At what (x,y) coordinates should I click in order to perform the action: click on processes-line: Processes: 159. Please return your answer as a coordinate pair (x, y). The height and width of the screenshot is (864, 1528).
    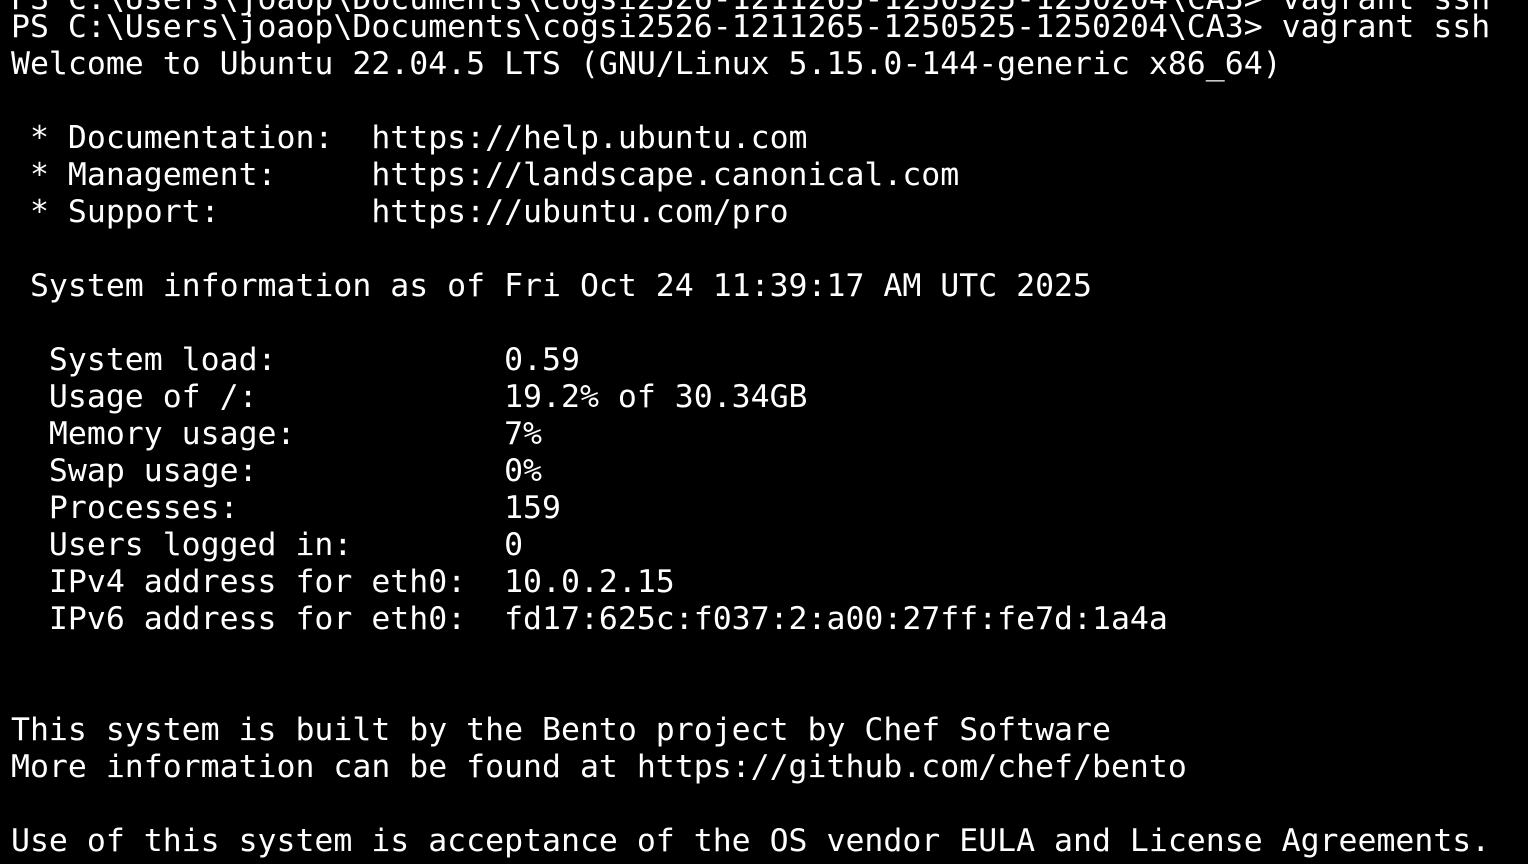
    Looking at the image, I should click on (286, 508).